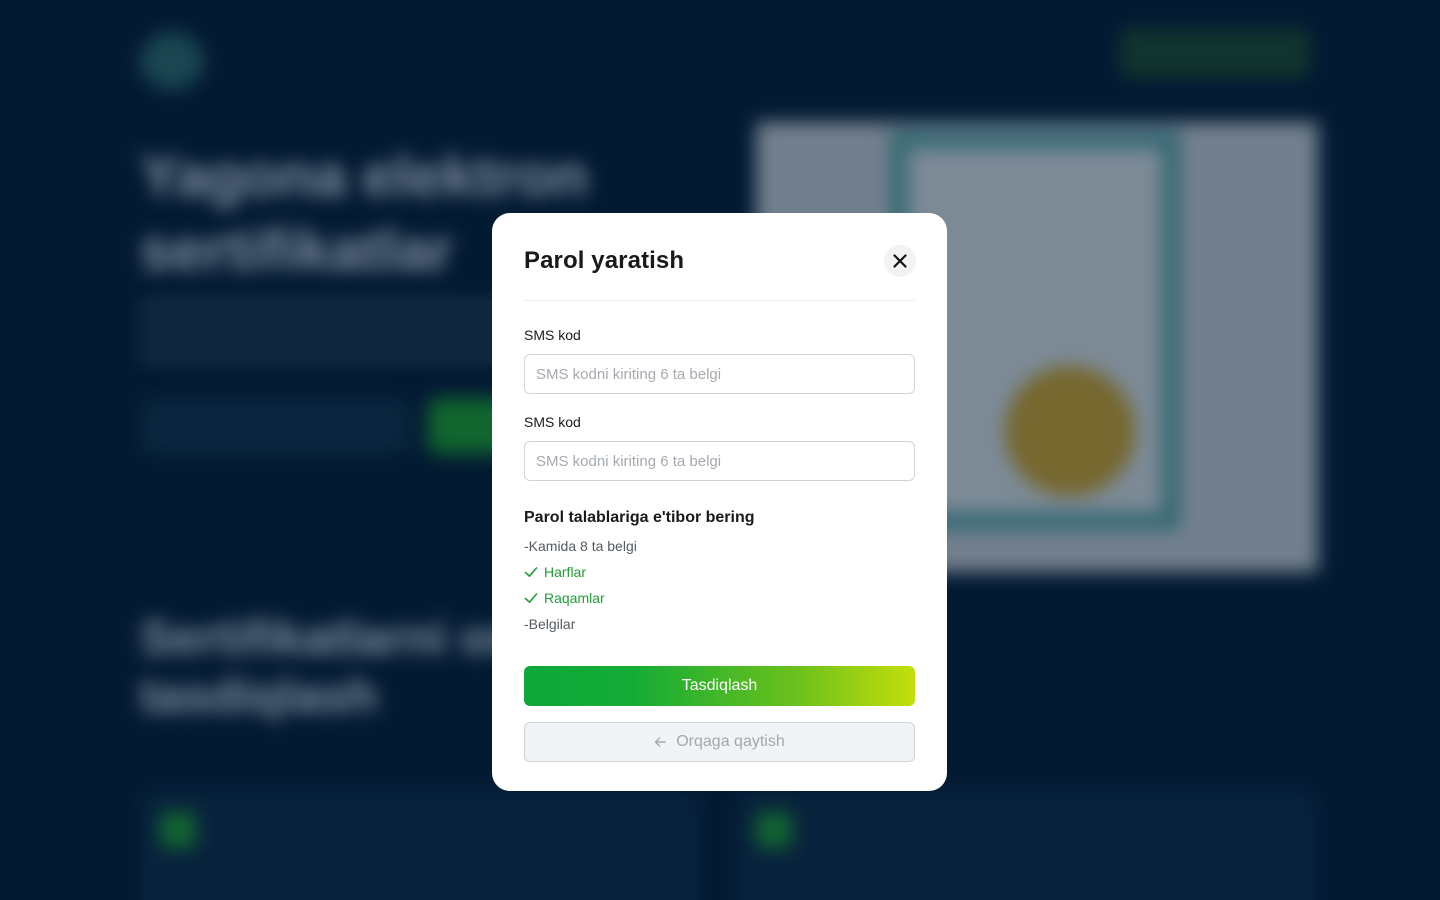 The width and height of the screenshot is (1440, 900). What do you see at coordinates (1215, 53) in the screenshot?
I see `header-button` at bounding box center [1215, 53].